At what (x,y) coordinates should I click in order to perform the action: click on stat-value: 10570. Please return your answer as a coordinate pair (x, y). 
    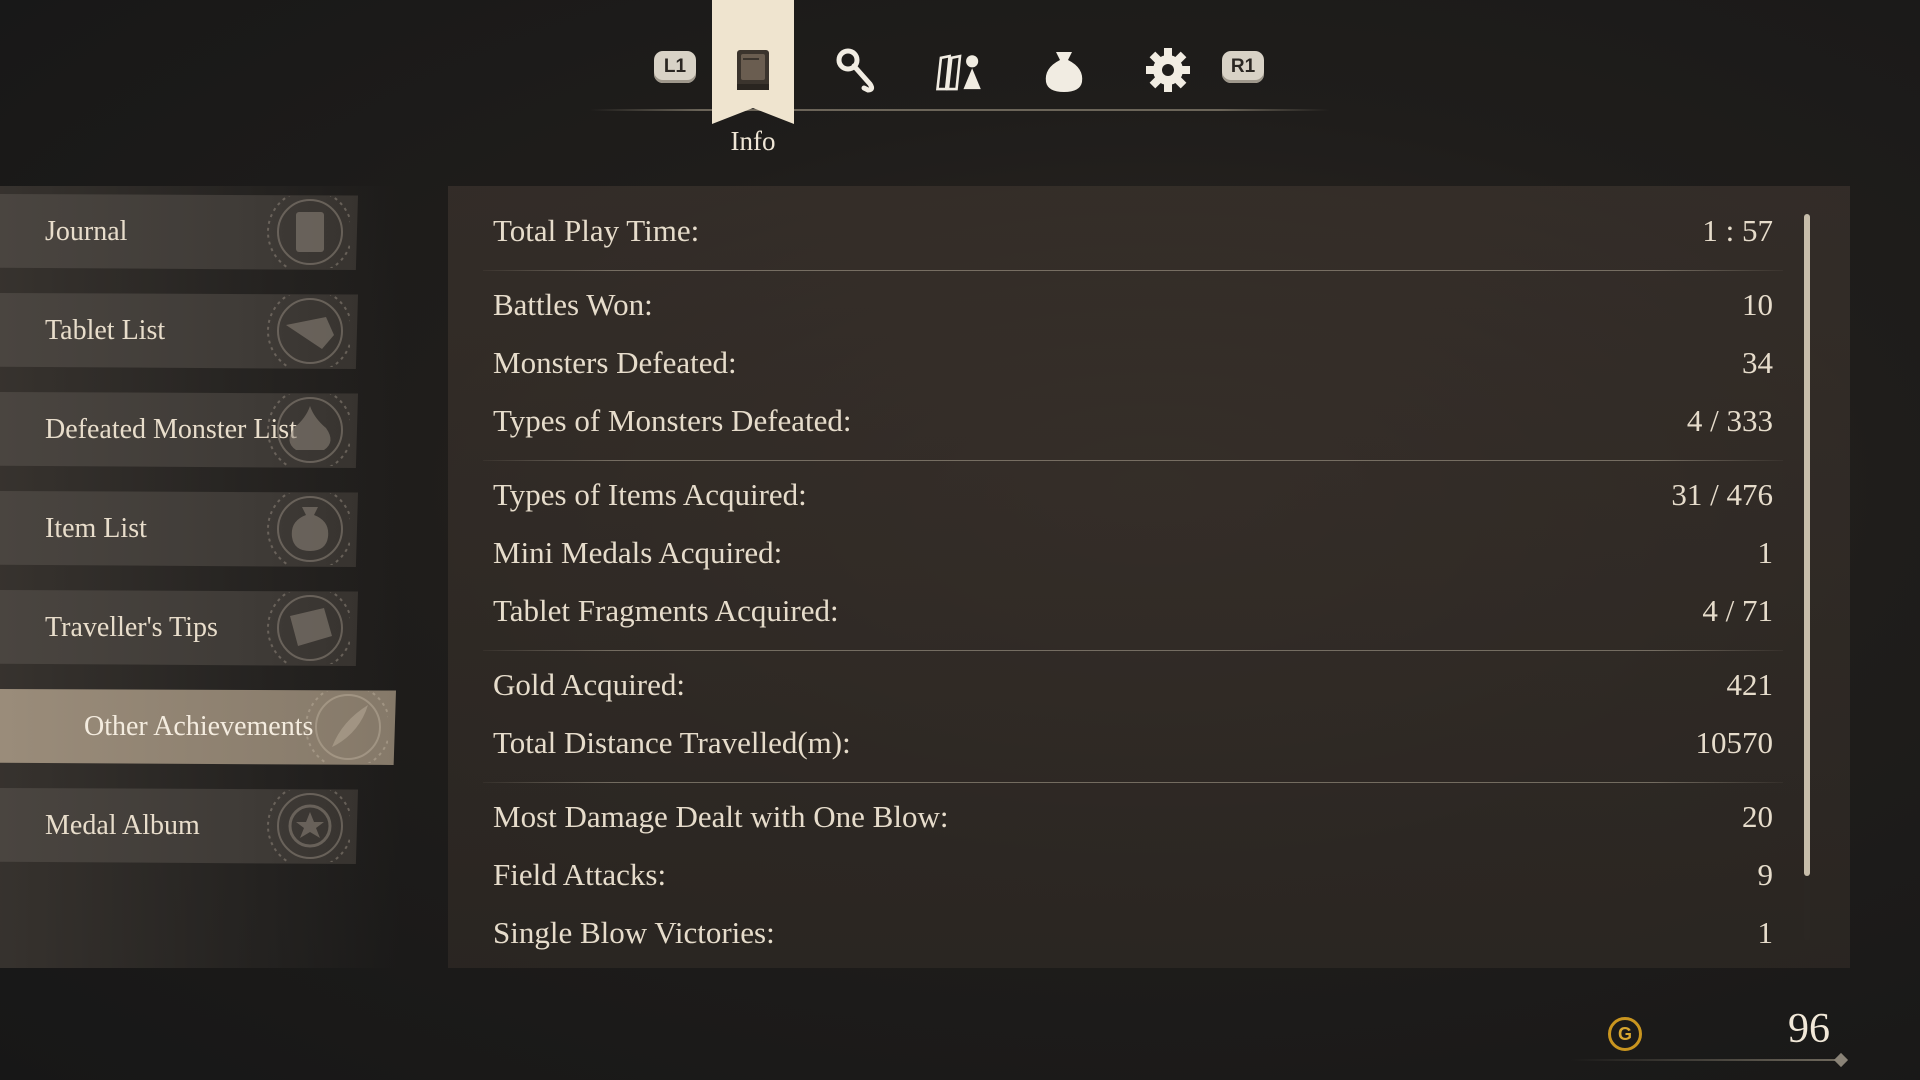
    Looking at the image, I should click on (1734, 742).